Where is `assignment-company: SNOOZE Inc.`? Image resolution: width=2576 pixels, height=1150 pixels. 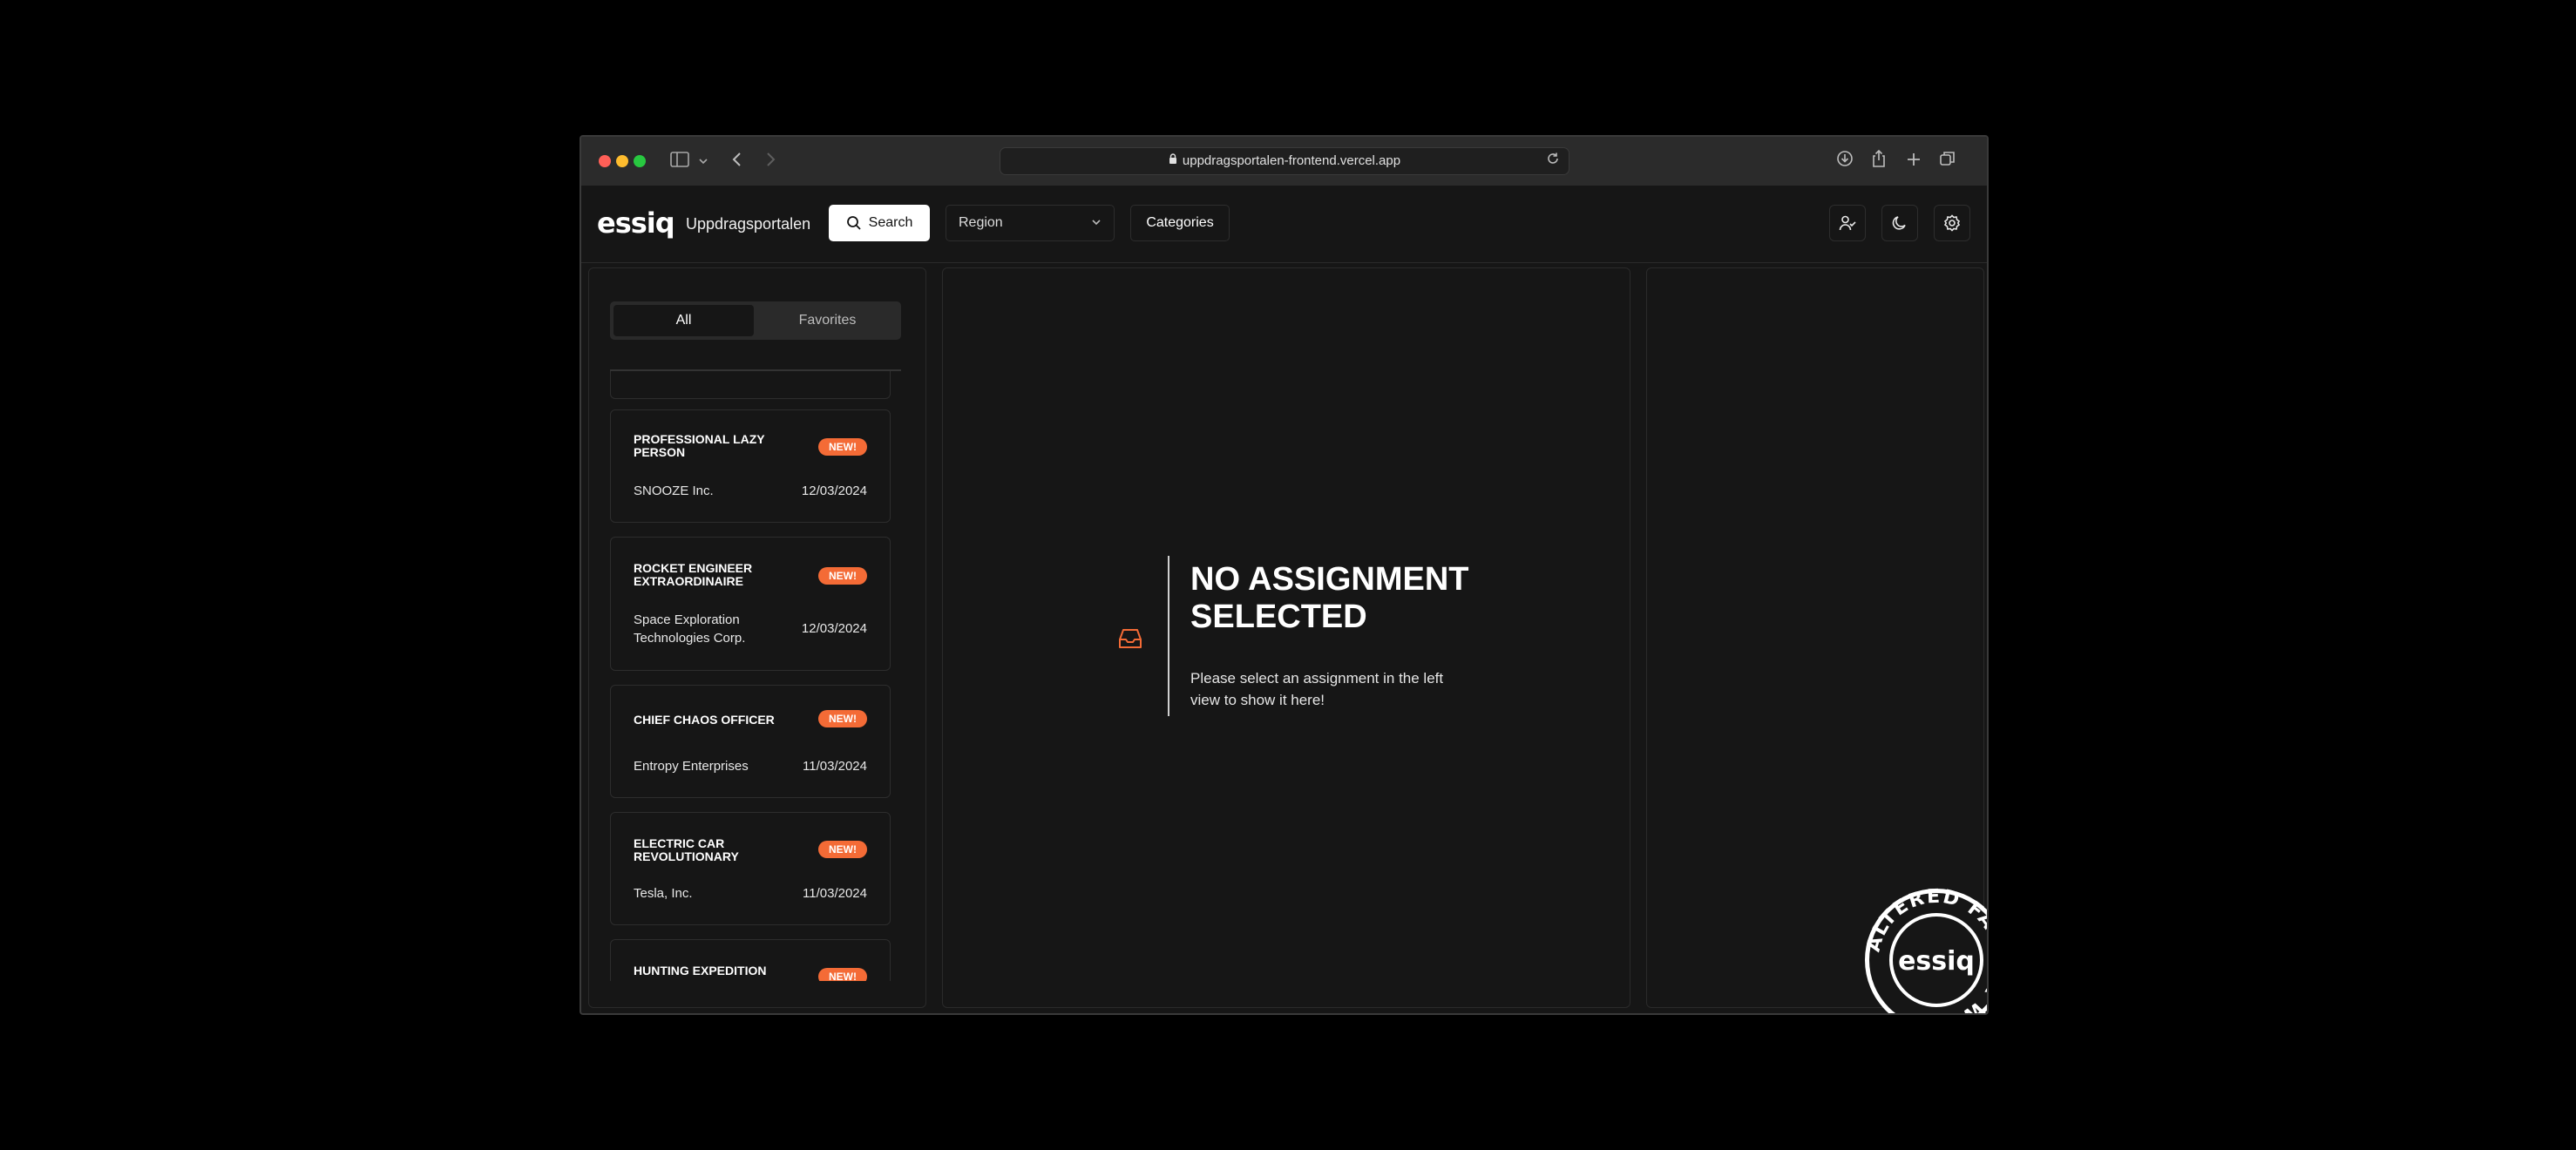
assignment-company: SNOOZE Inc. is located at coordinates (674, 491).